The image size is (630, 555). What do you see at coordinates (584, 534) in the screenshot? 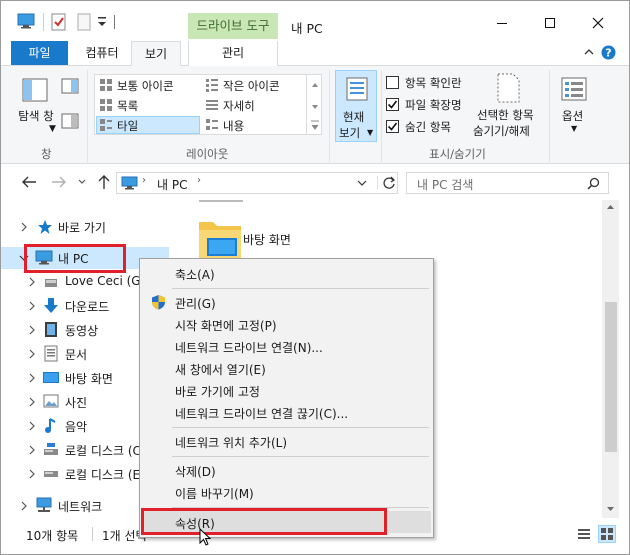
I see `details-view-icon` at bounding box center [584, 534].